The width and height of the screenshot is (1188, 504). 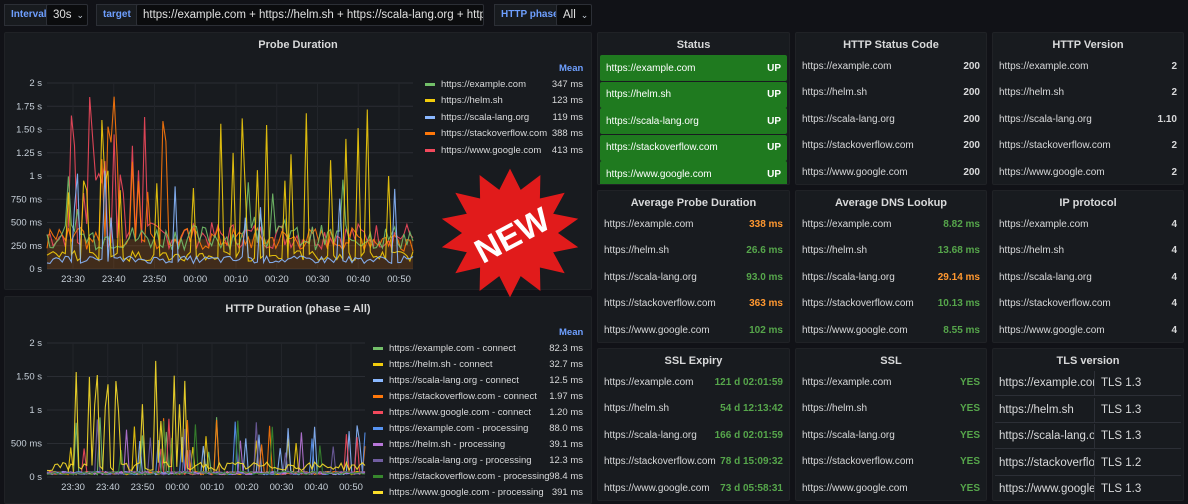 I want to click on list-item: https://stackoverflow.com 4, so click(x=1088, y=304).